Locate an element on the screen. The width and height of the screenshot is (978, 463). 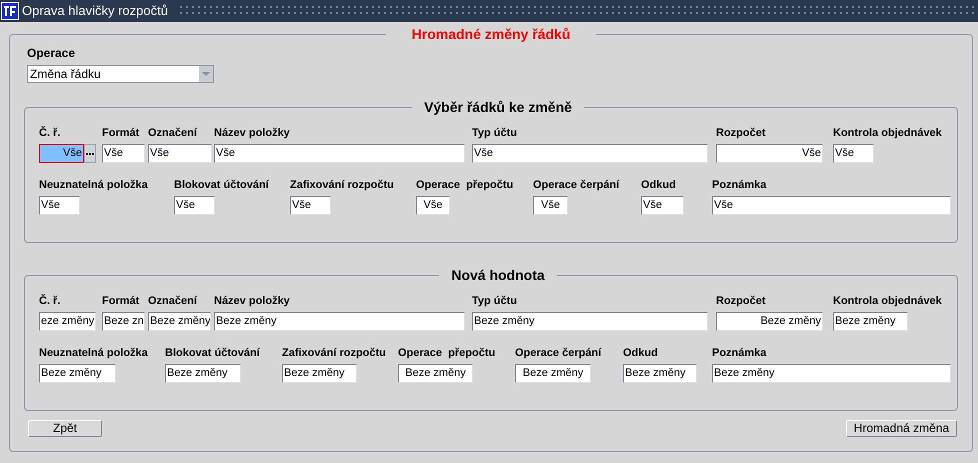
section-title: Výběr řádků ke změně is located at coordinates (498, 107).